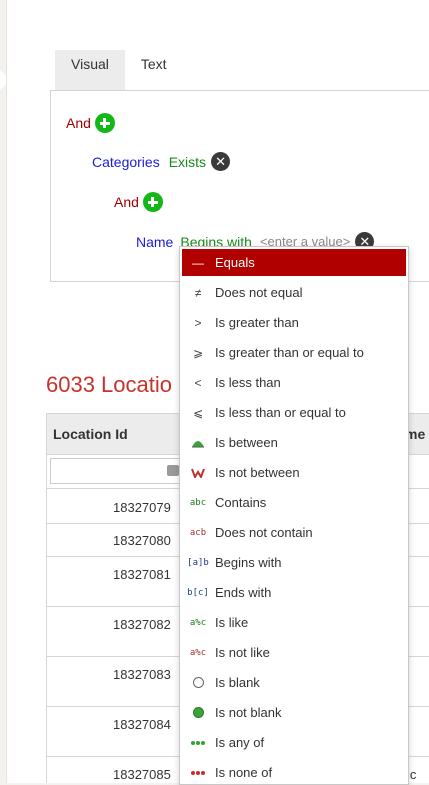  I want to click on operator-option-contains: abc Contains, so click(294, 502).